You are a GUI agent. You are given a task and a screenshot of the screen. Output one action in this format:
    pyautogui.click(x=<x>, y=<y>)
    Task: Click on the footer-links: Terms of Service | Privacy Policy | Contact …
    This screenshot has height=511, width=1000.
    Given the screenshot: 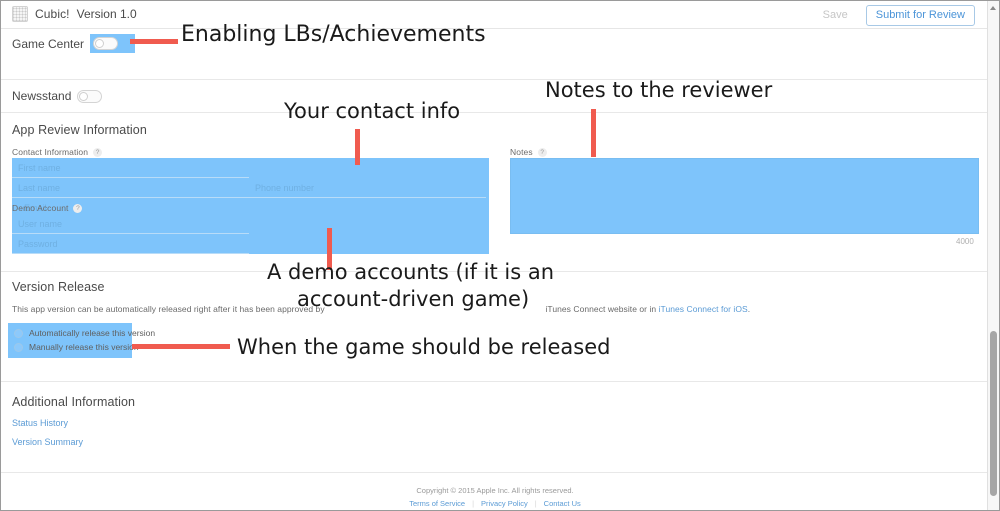 What is the action you would take?
    pyautogui.click(x=495, y=504)
    